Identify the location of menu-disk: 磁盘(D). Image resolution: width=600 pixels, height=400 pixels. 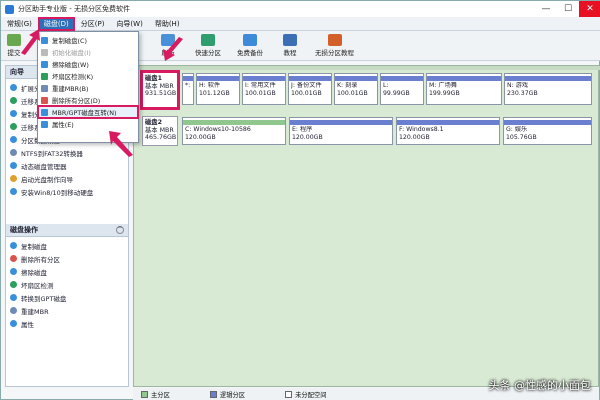
(56, 23).